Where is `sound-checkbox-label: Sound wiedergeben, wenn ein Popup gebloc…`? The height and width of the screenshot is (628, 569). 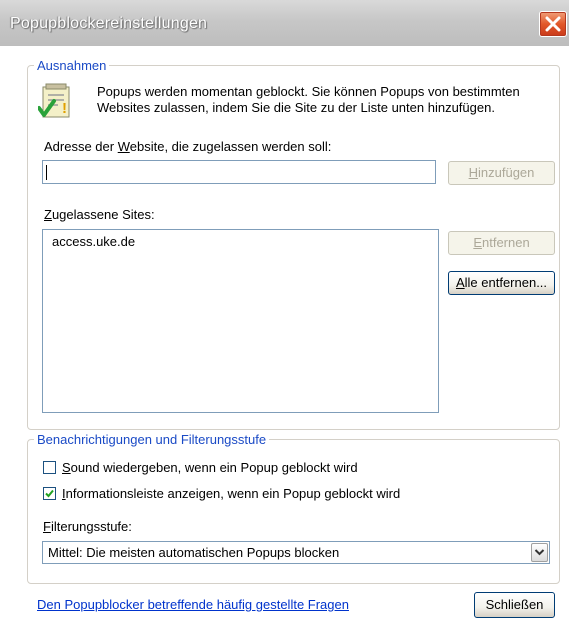 sound-checkbox-label: Sound wiedergeben, wenn ein Popup gebloc… is located at coordinates (210, 467).